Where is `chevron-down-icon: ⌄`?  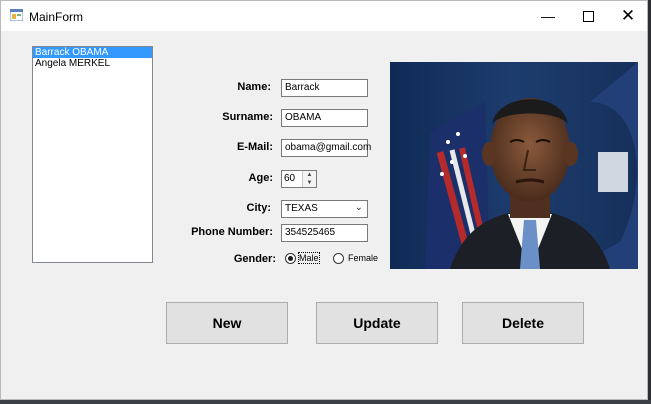
chevron-down-icon: ⌄ is located at coordinates (358, 207).